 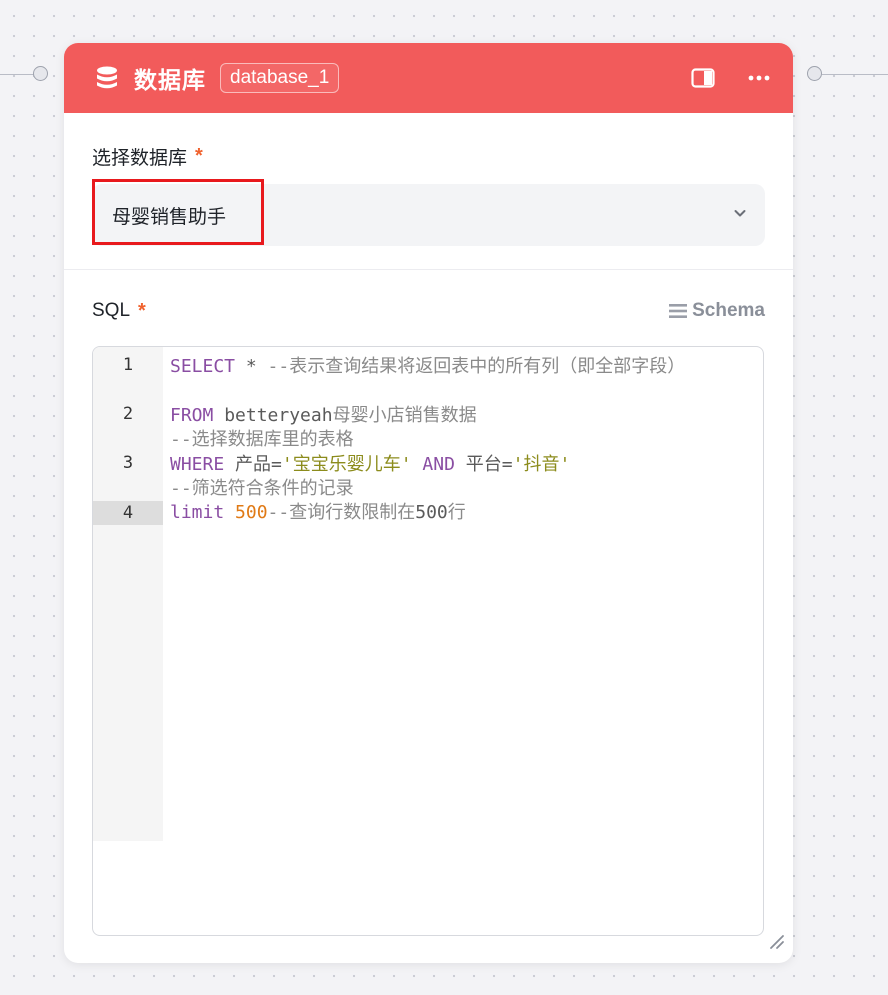 I want to click on line-number: 1, so click(x=128, y=365).